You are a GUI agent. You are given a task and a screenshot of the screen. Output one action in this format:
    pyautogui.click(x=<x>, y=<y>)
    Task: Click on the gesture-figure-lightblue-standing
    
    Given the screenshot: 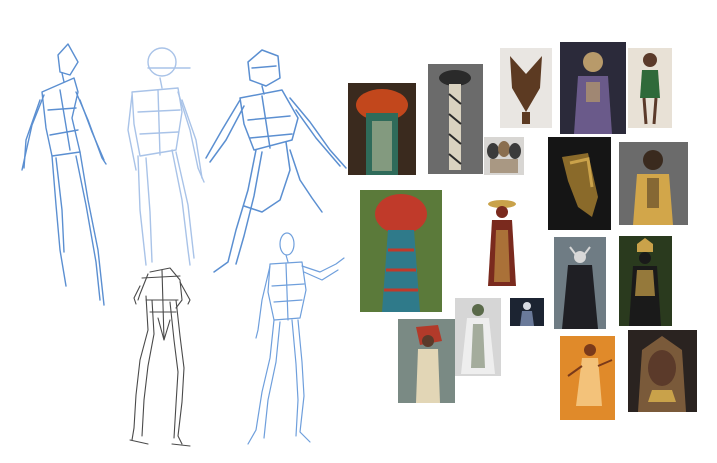 What is the action you would take?
    pyautogui.click(x=166, y=156)
    